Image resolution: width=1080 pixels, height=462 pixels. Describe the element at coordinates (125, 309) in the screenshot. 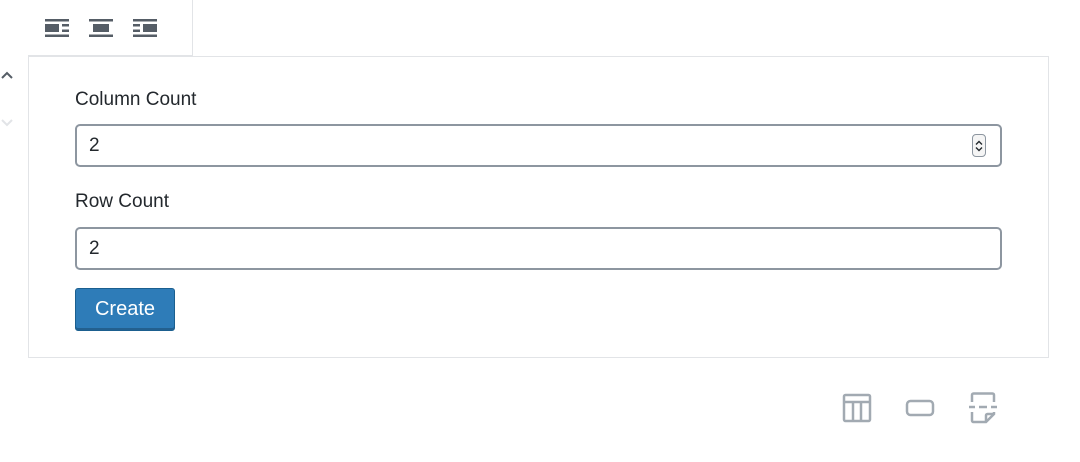

I see `create-button: Create` at that location.